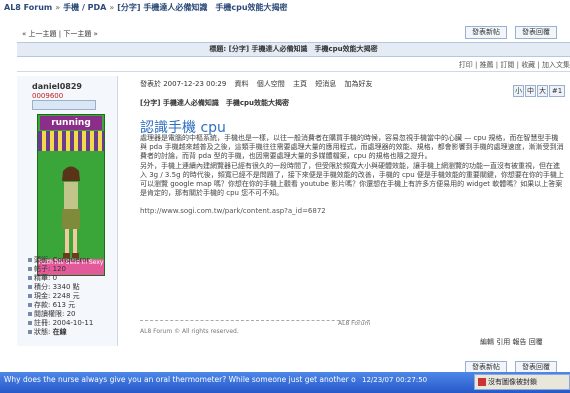 Image resolution: width=570 pixels, height=393 pixels. What do you see at coordinates (487, 65) in the screenshot?
I see `recommend-link: 推薦` at bounding box center [487, 65].